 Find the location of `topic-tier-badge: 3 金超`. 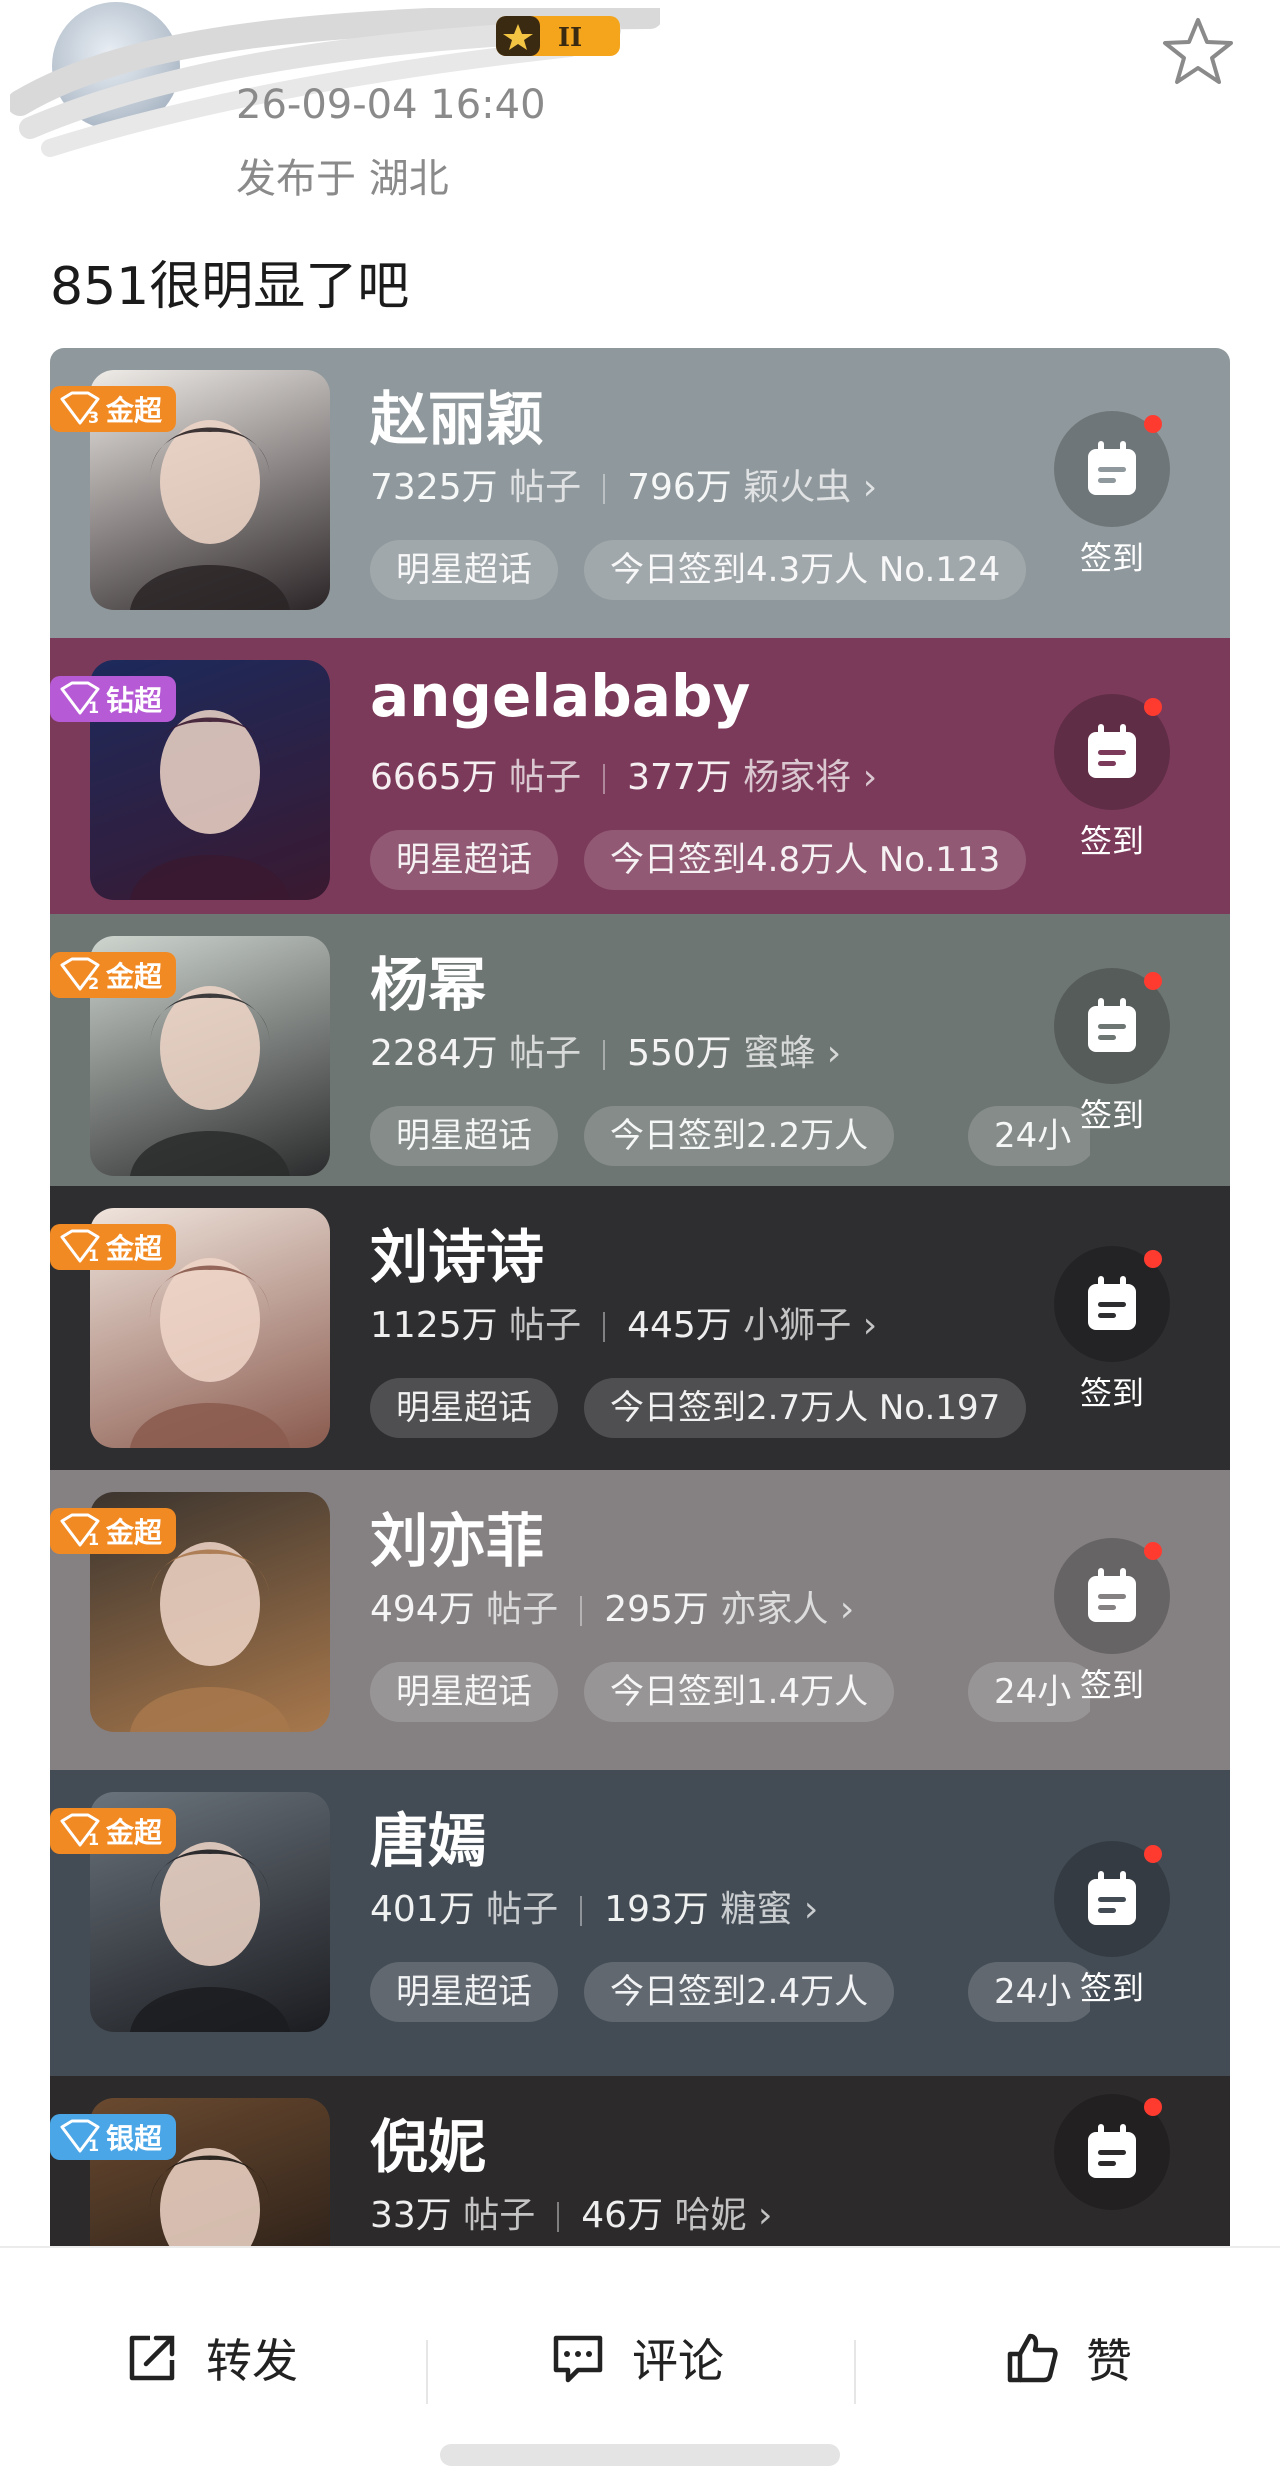

topic-tier-badge: 3 金超 is located at coordinates (113, 409).